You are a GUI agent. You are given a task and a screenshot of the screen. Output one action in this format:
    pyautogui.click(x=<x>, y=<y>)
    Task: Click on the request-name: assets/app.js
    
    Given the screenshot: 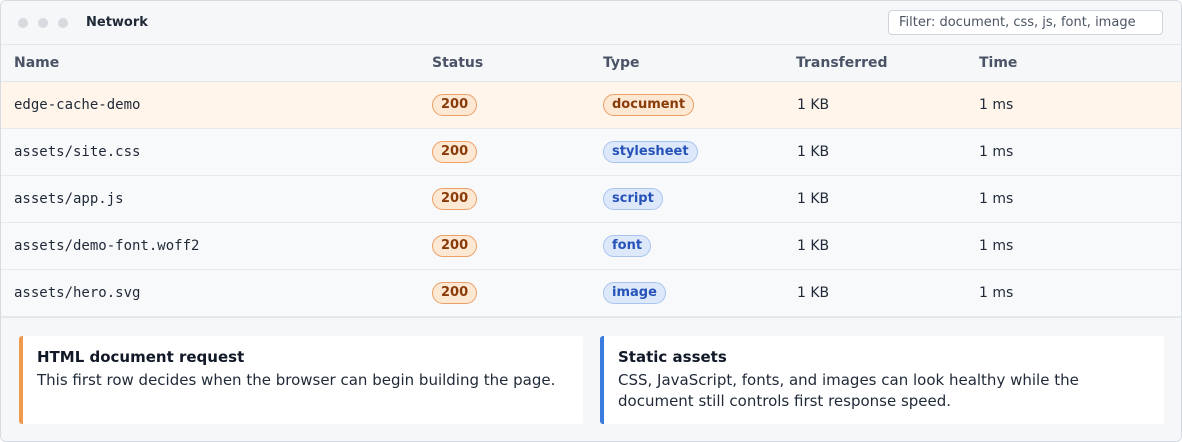 What is the action you would take?
    pyautogui.click(x=69, y=199)
    